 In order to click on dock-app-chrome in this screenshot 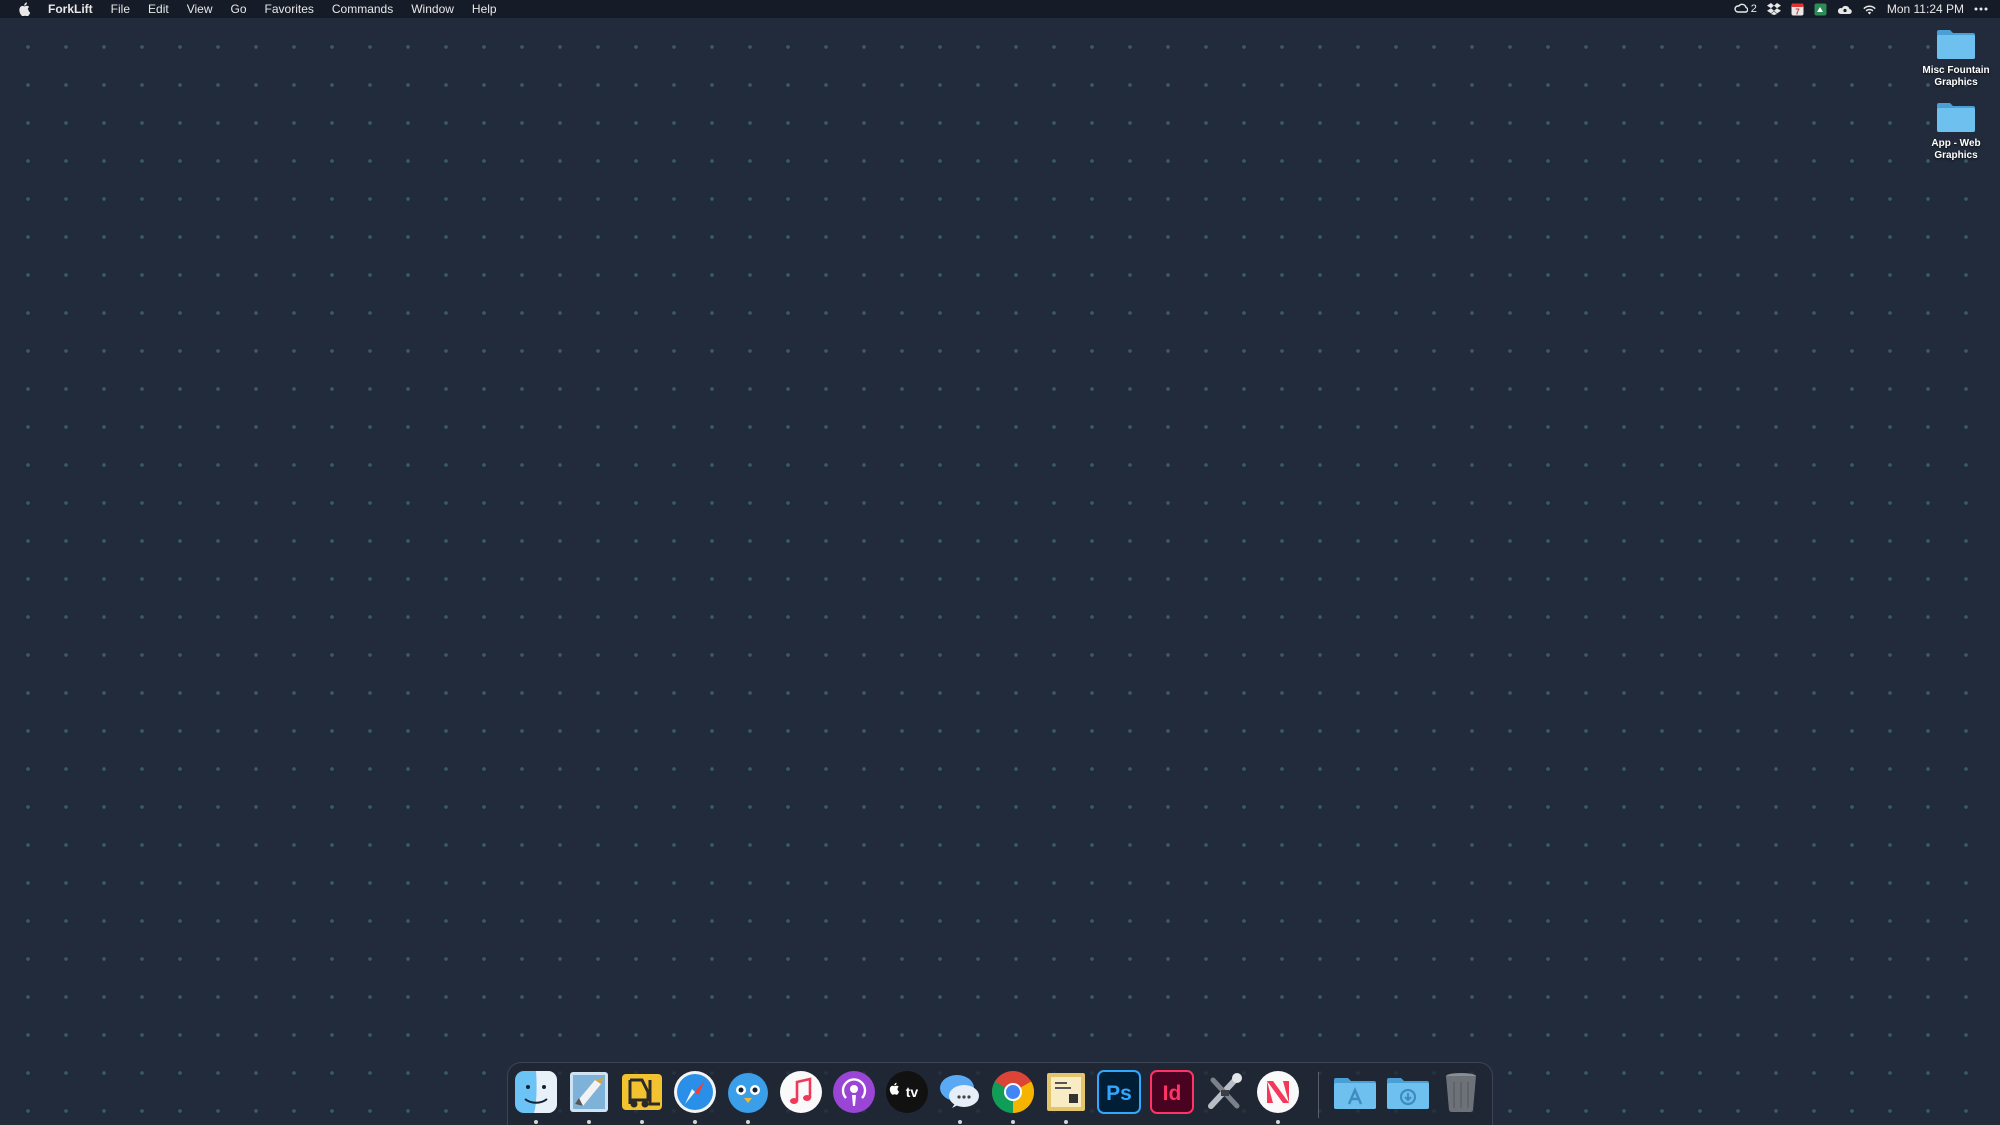, I will do `click(1013, 1092)`.